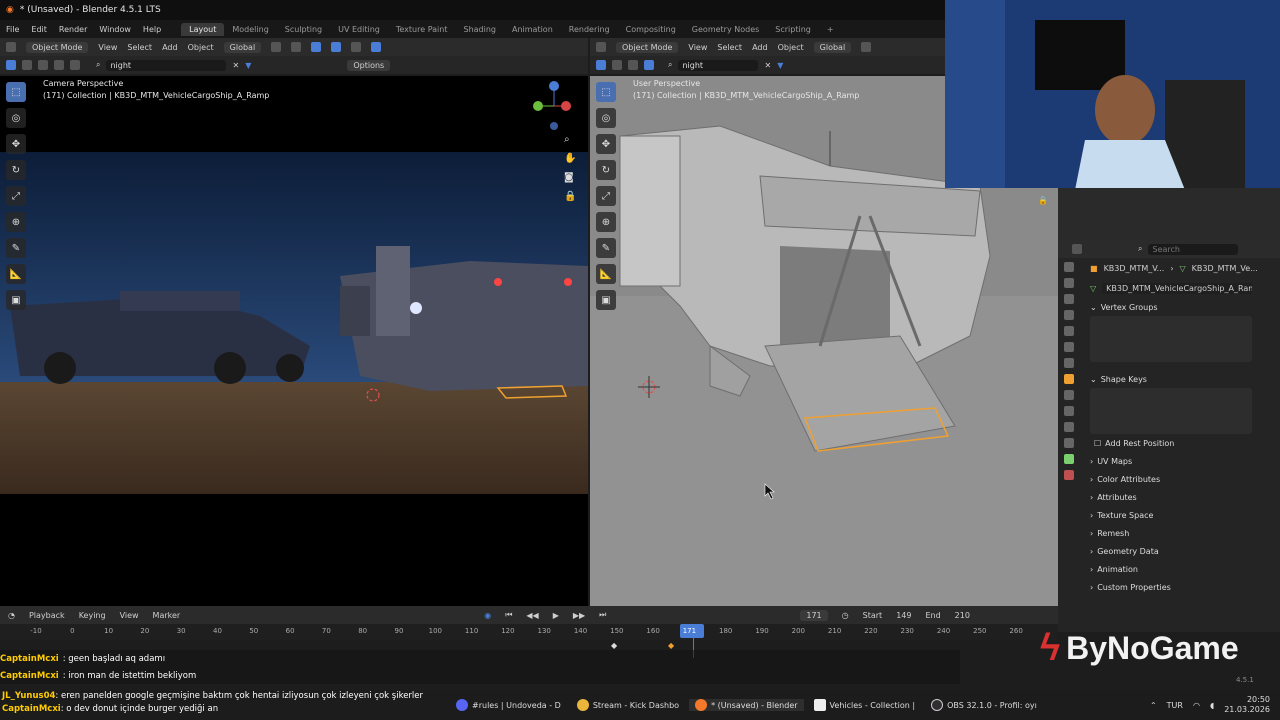 This screenshot has width=1280, height=720. I want to click on play-icon: ▶, so click(556, 615).